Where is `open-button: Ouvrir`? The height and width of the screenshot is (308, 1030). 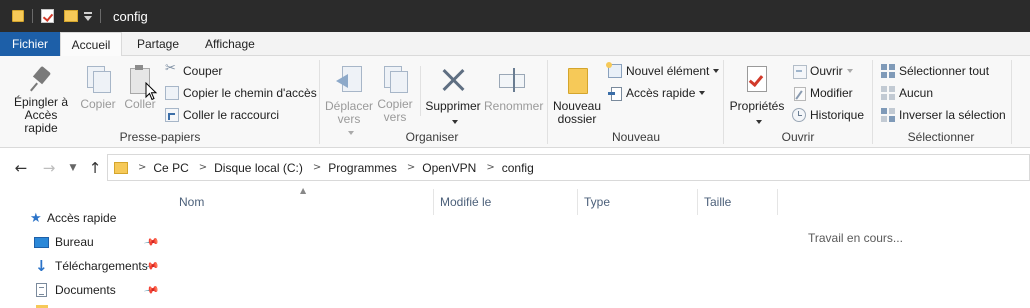 open-button: Ouvrir is located at coordinates (822, 71).